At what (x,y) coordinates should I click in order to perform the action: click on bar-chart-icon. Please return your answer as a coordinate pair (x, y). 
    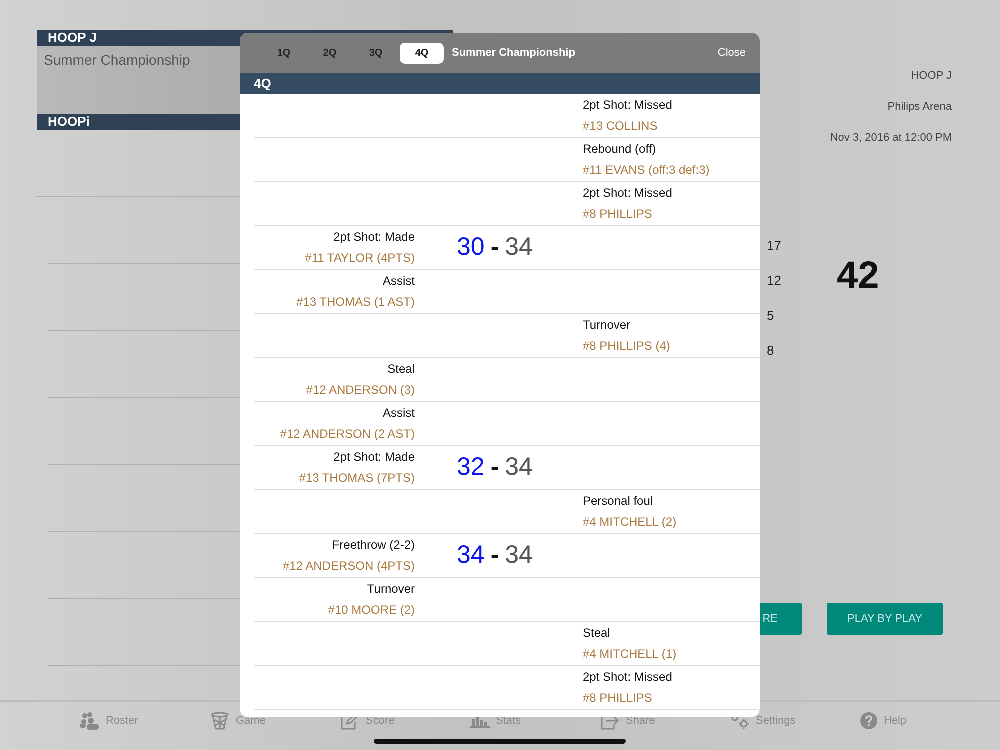
    Looking at the image, I should click on (480, 721).